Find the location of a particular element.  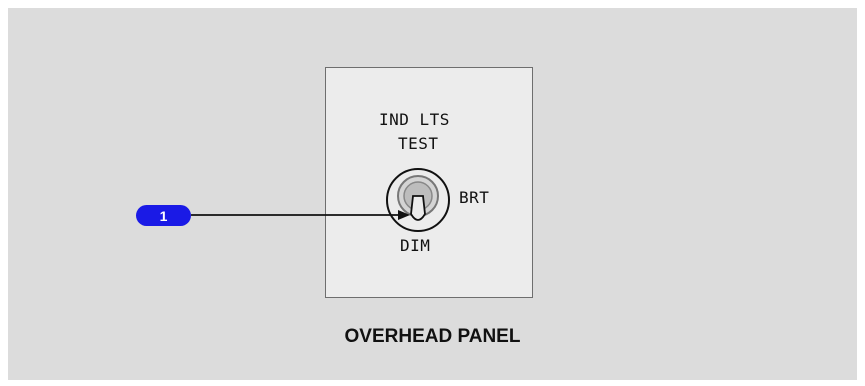

callout-badge-1: 1 is located at coordinates (163, 215).